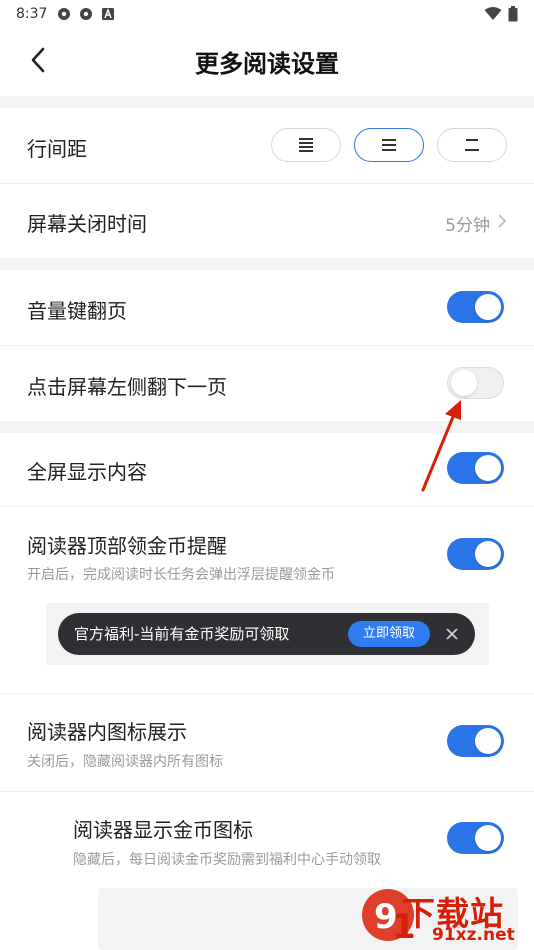 The image size is (534, 950). Describe the element at coordinates (32, 14) in the screenshot. I see `status-time: 8:37` at that location.